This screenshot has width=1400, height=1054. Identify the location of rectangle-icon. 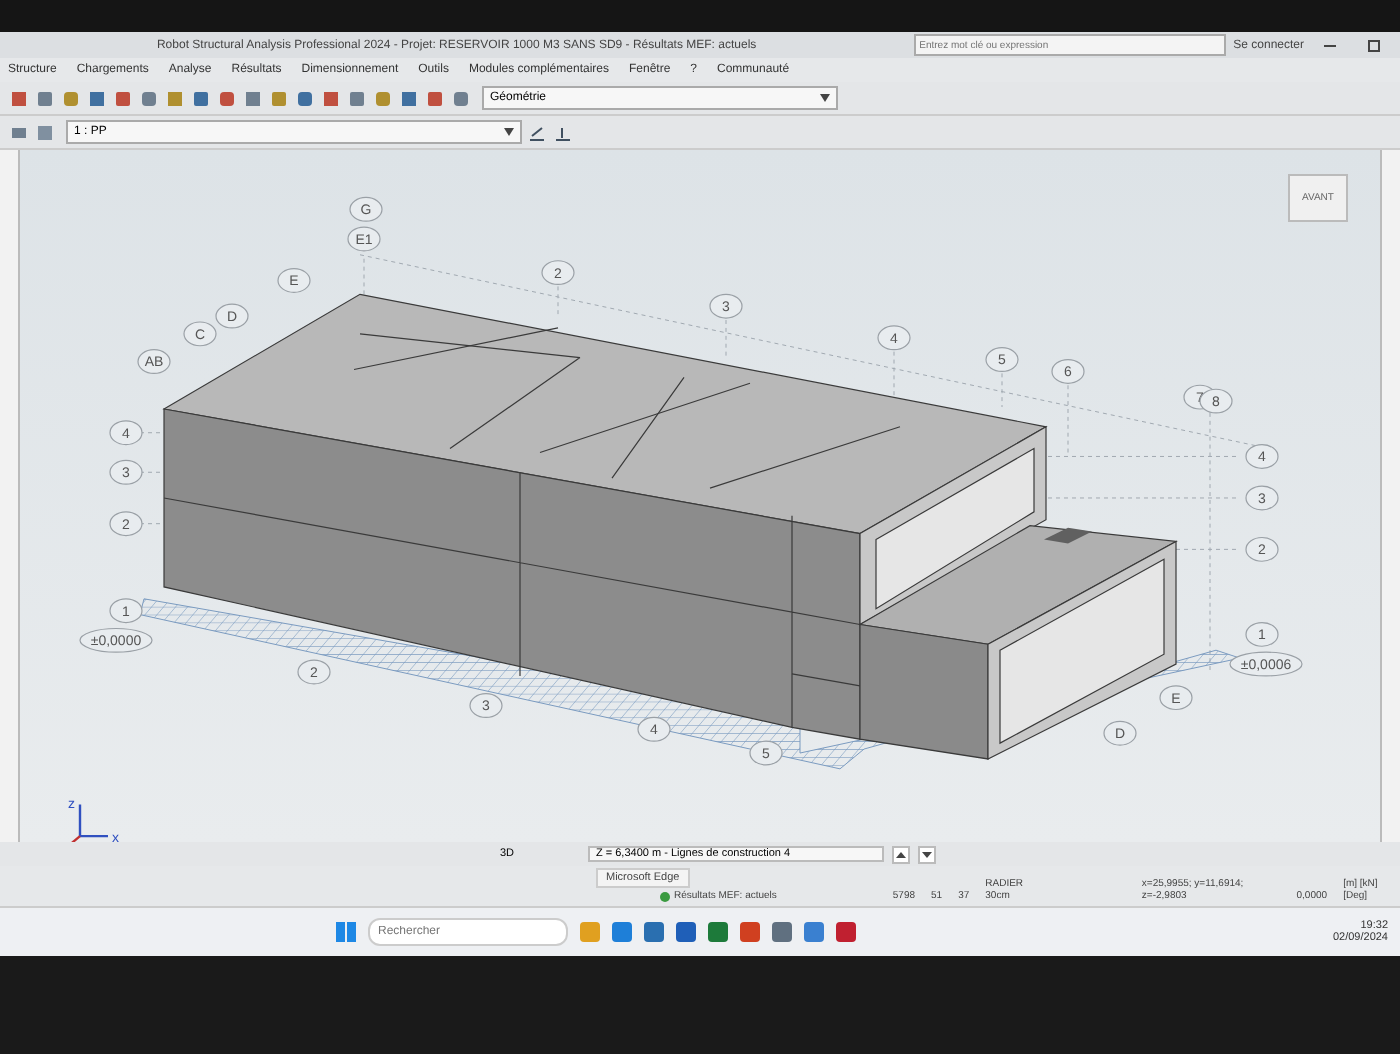
(18, 132).